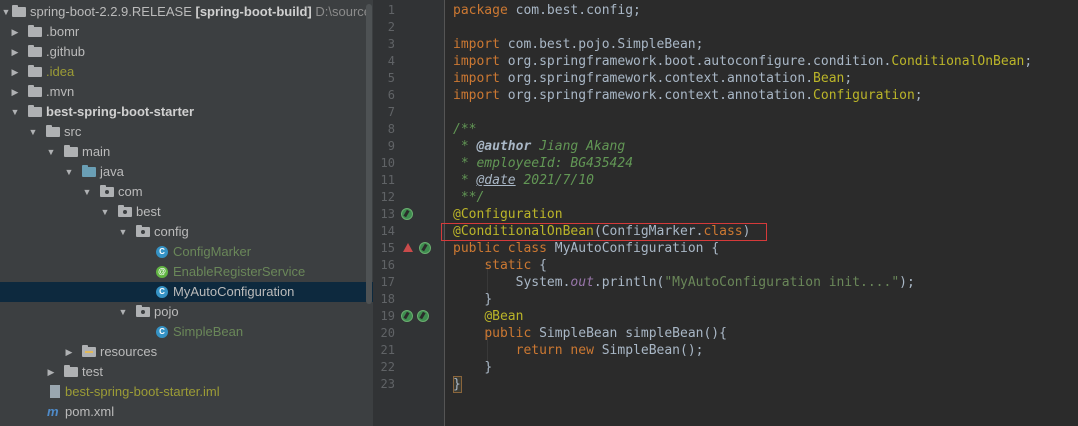 Image resolution: width=1078 pixels, height=426 pixels. What do you see at coordinates (715, 248) in the screenshot?
I see `brace: {` at bounding box center [715, 248].